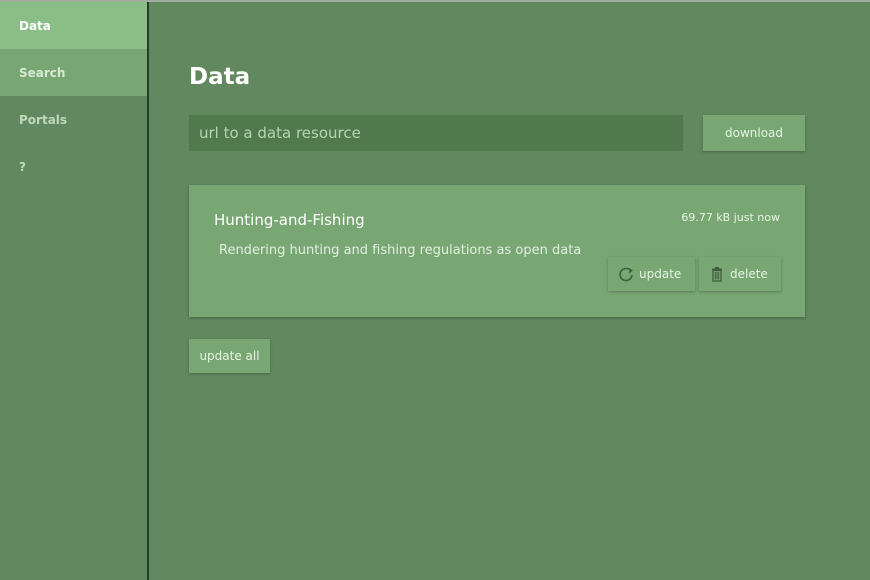  Describe the element at coordinates (35, 25) in the screenshot. I see `sidebar-item-label: Data` at that location.